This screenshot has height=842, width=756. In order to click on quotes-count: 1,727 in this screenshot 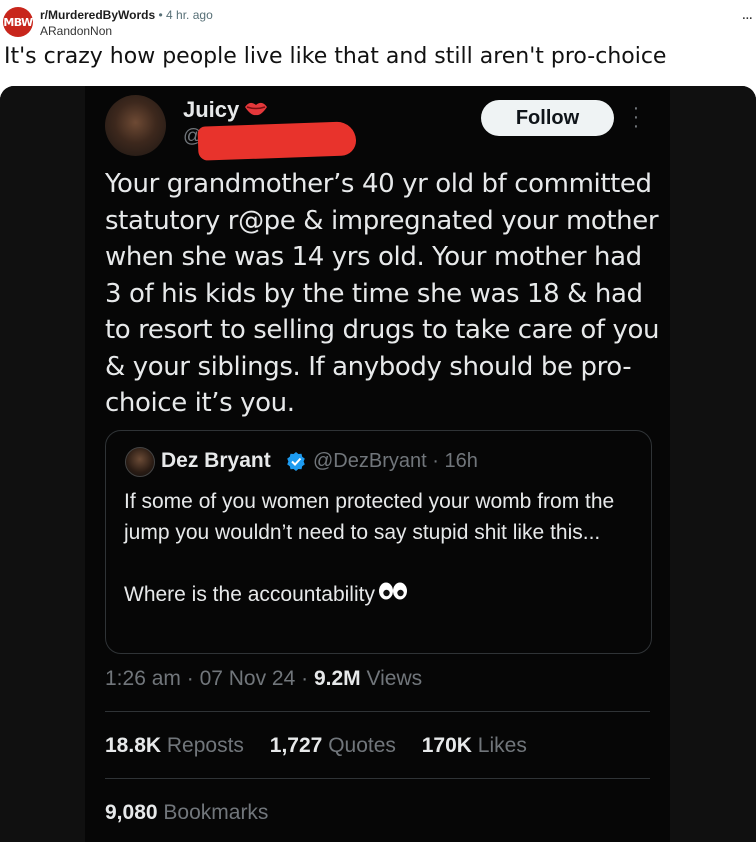, I will do `click(296, 745)`.